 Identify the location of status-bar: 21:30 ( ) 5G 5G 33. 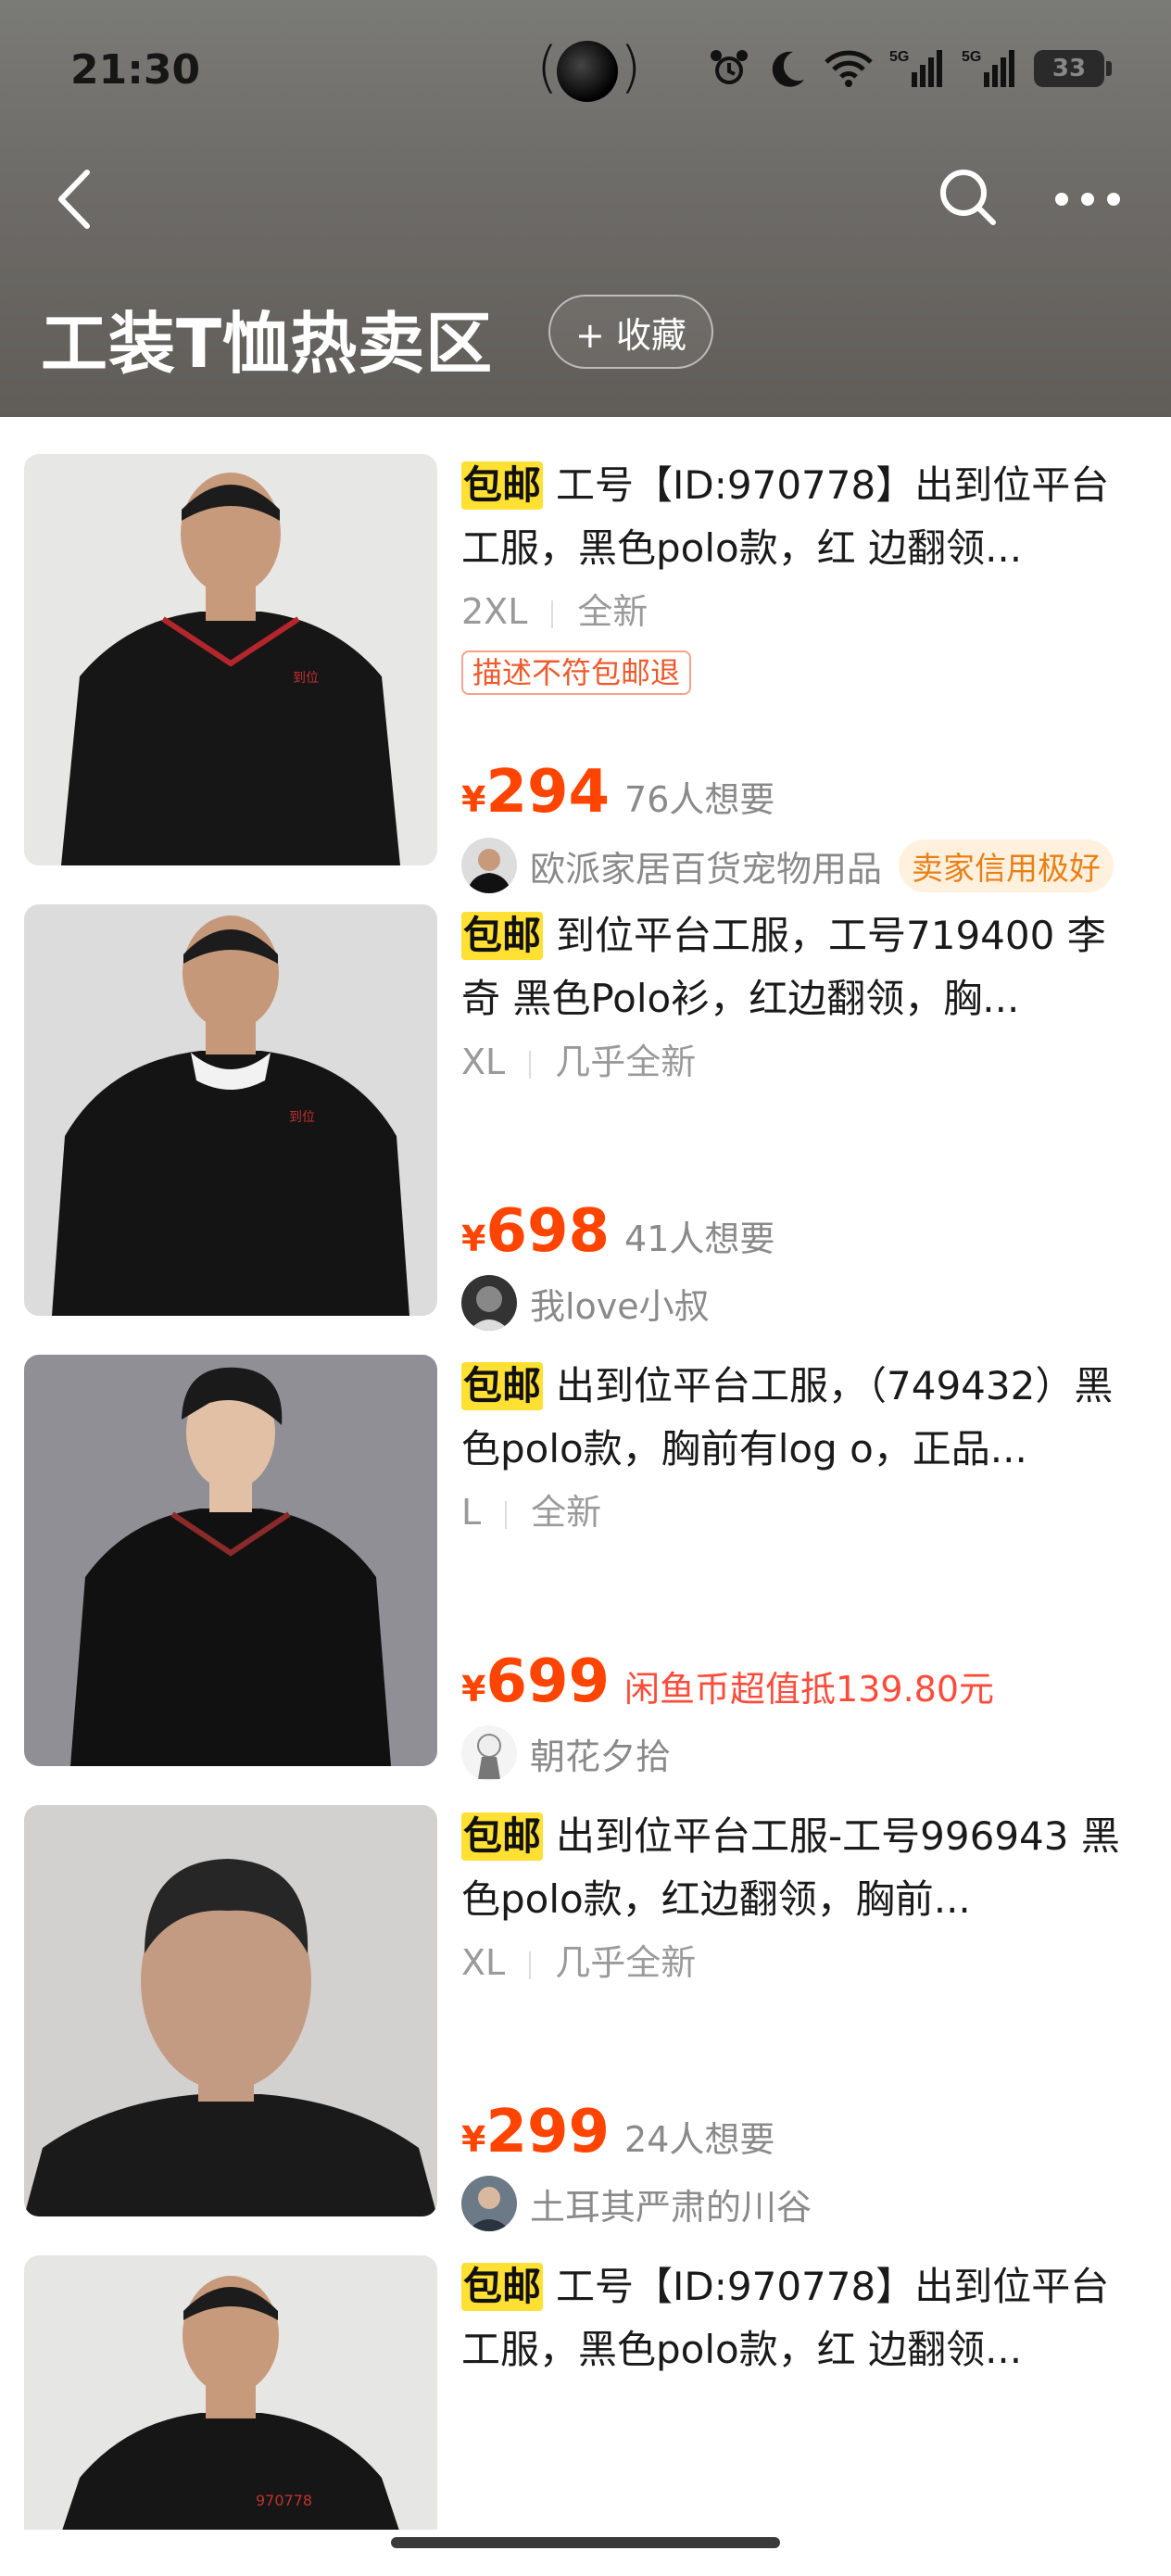
(585, 69).